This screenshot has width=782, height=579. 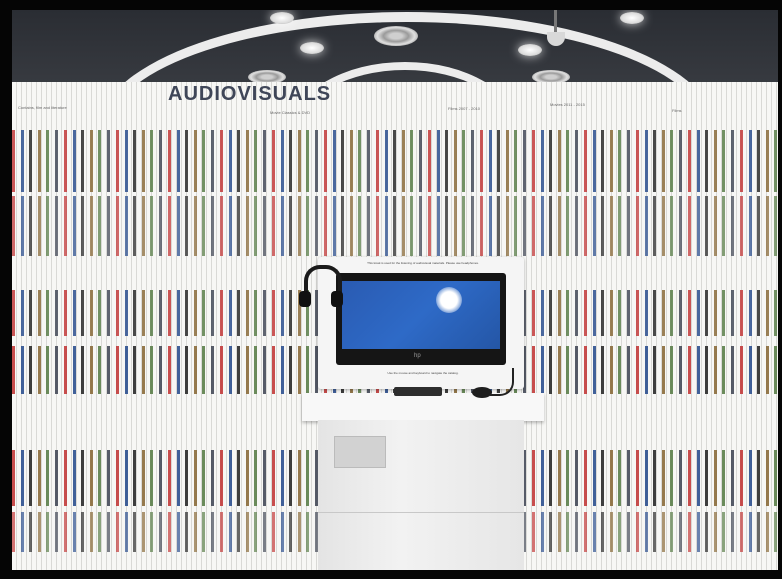 I want to click on shelf-label: Movies 2011 - 2015, so click(x=567, y=104).